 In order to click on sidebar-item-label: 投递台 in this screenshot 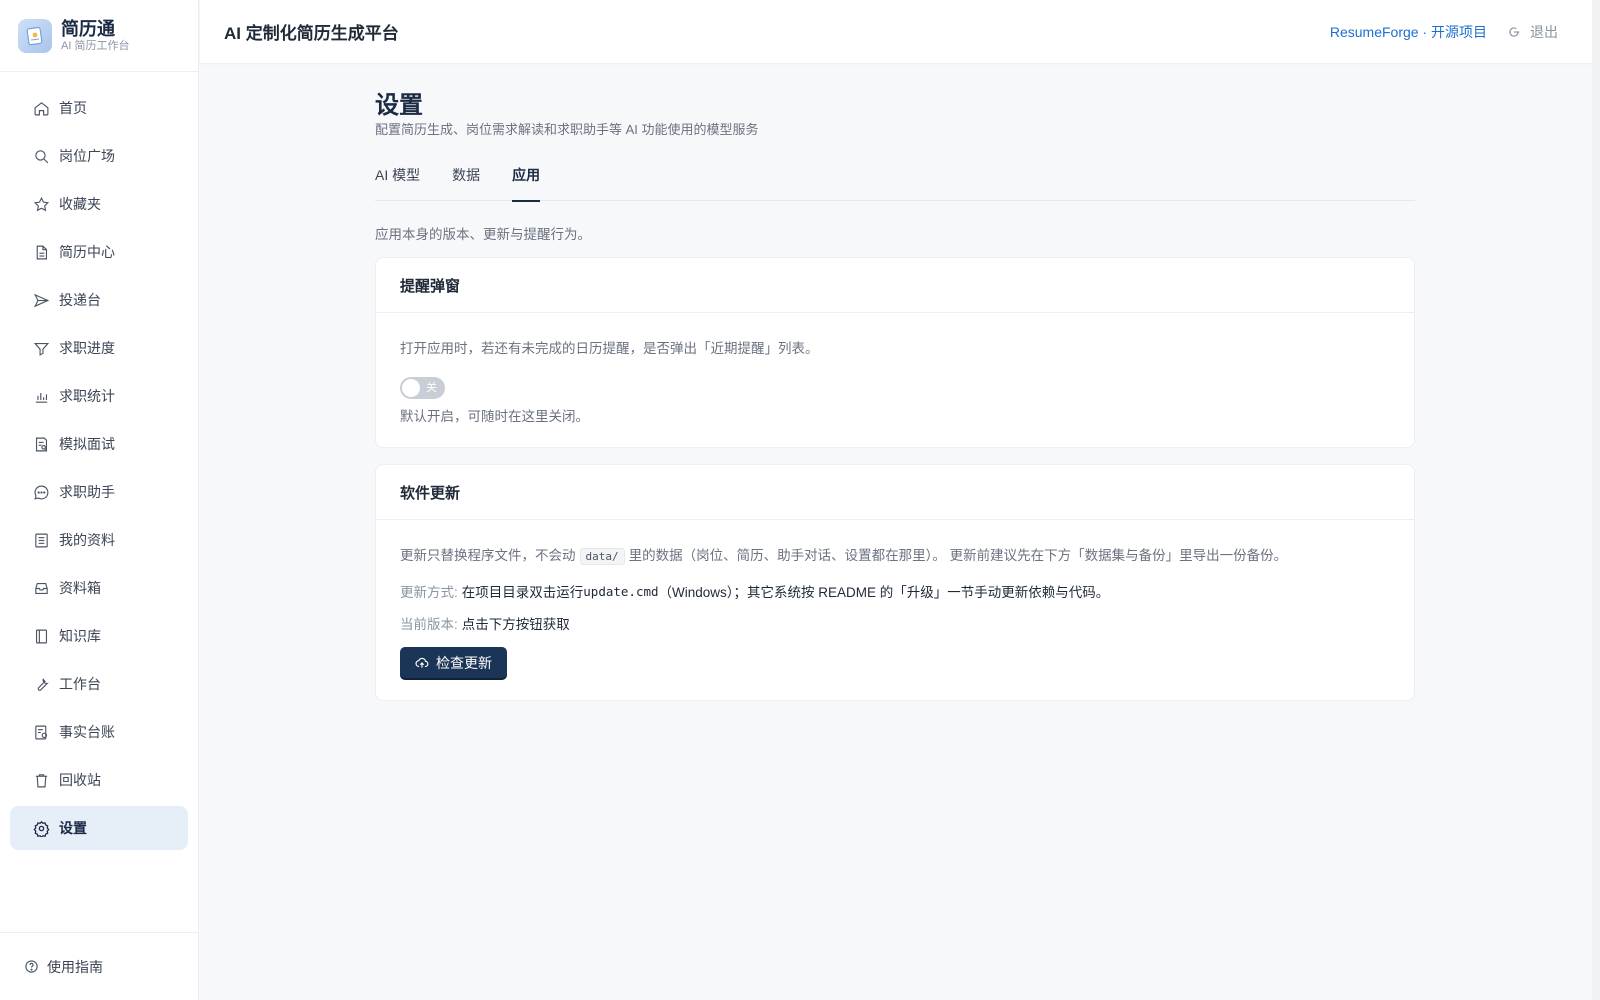, I will do `click(80, 300)`.